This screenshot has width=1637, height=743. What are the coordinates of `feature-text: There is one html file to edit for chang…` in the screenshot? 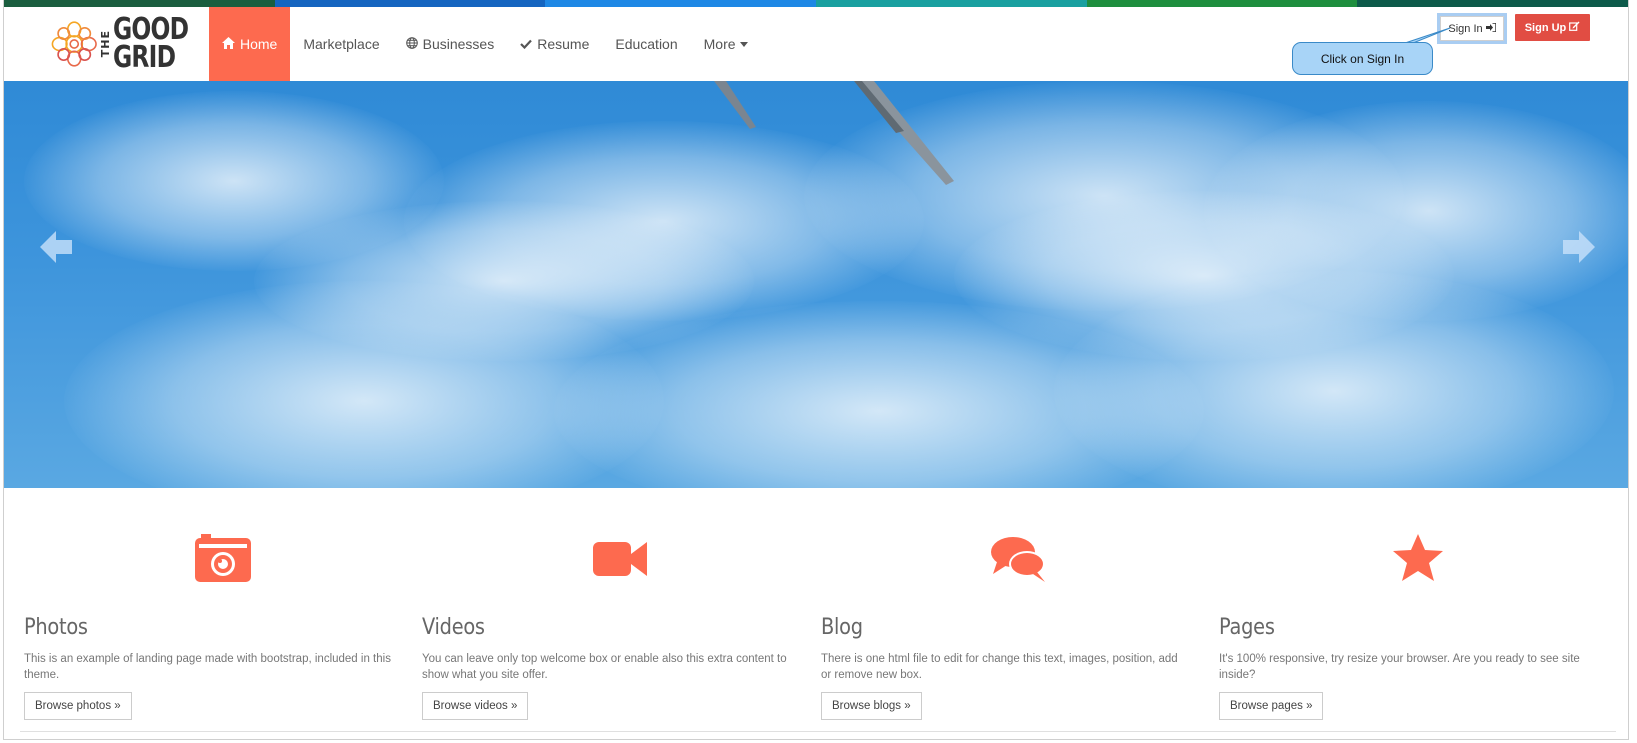 It's located at (999, 667).